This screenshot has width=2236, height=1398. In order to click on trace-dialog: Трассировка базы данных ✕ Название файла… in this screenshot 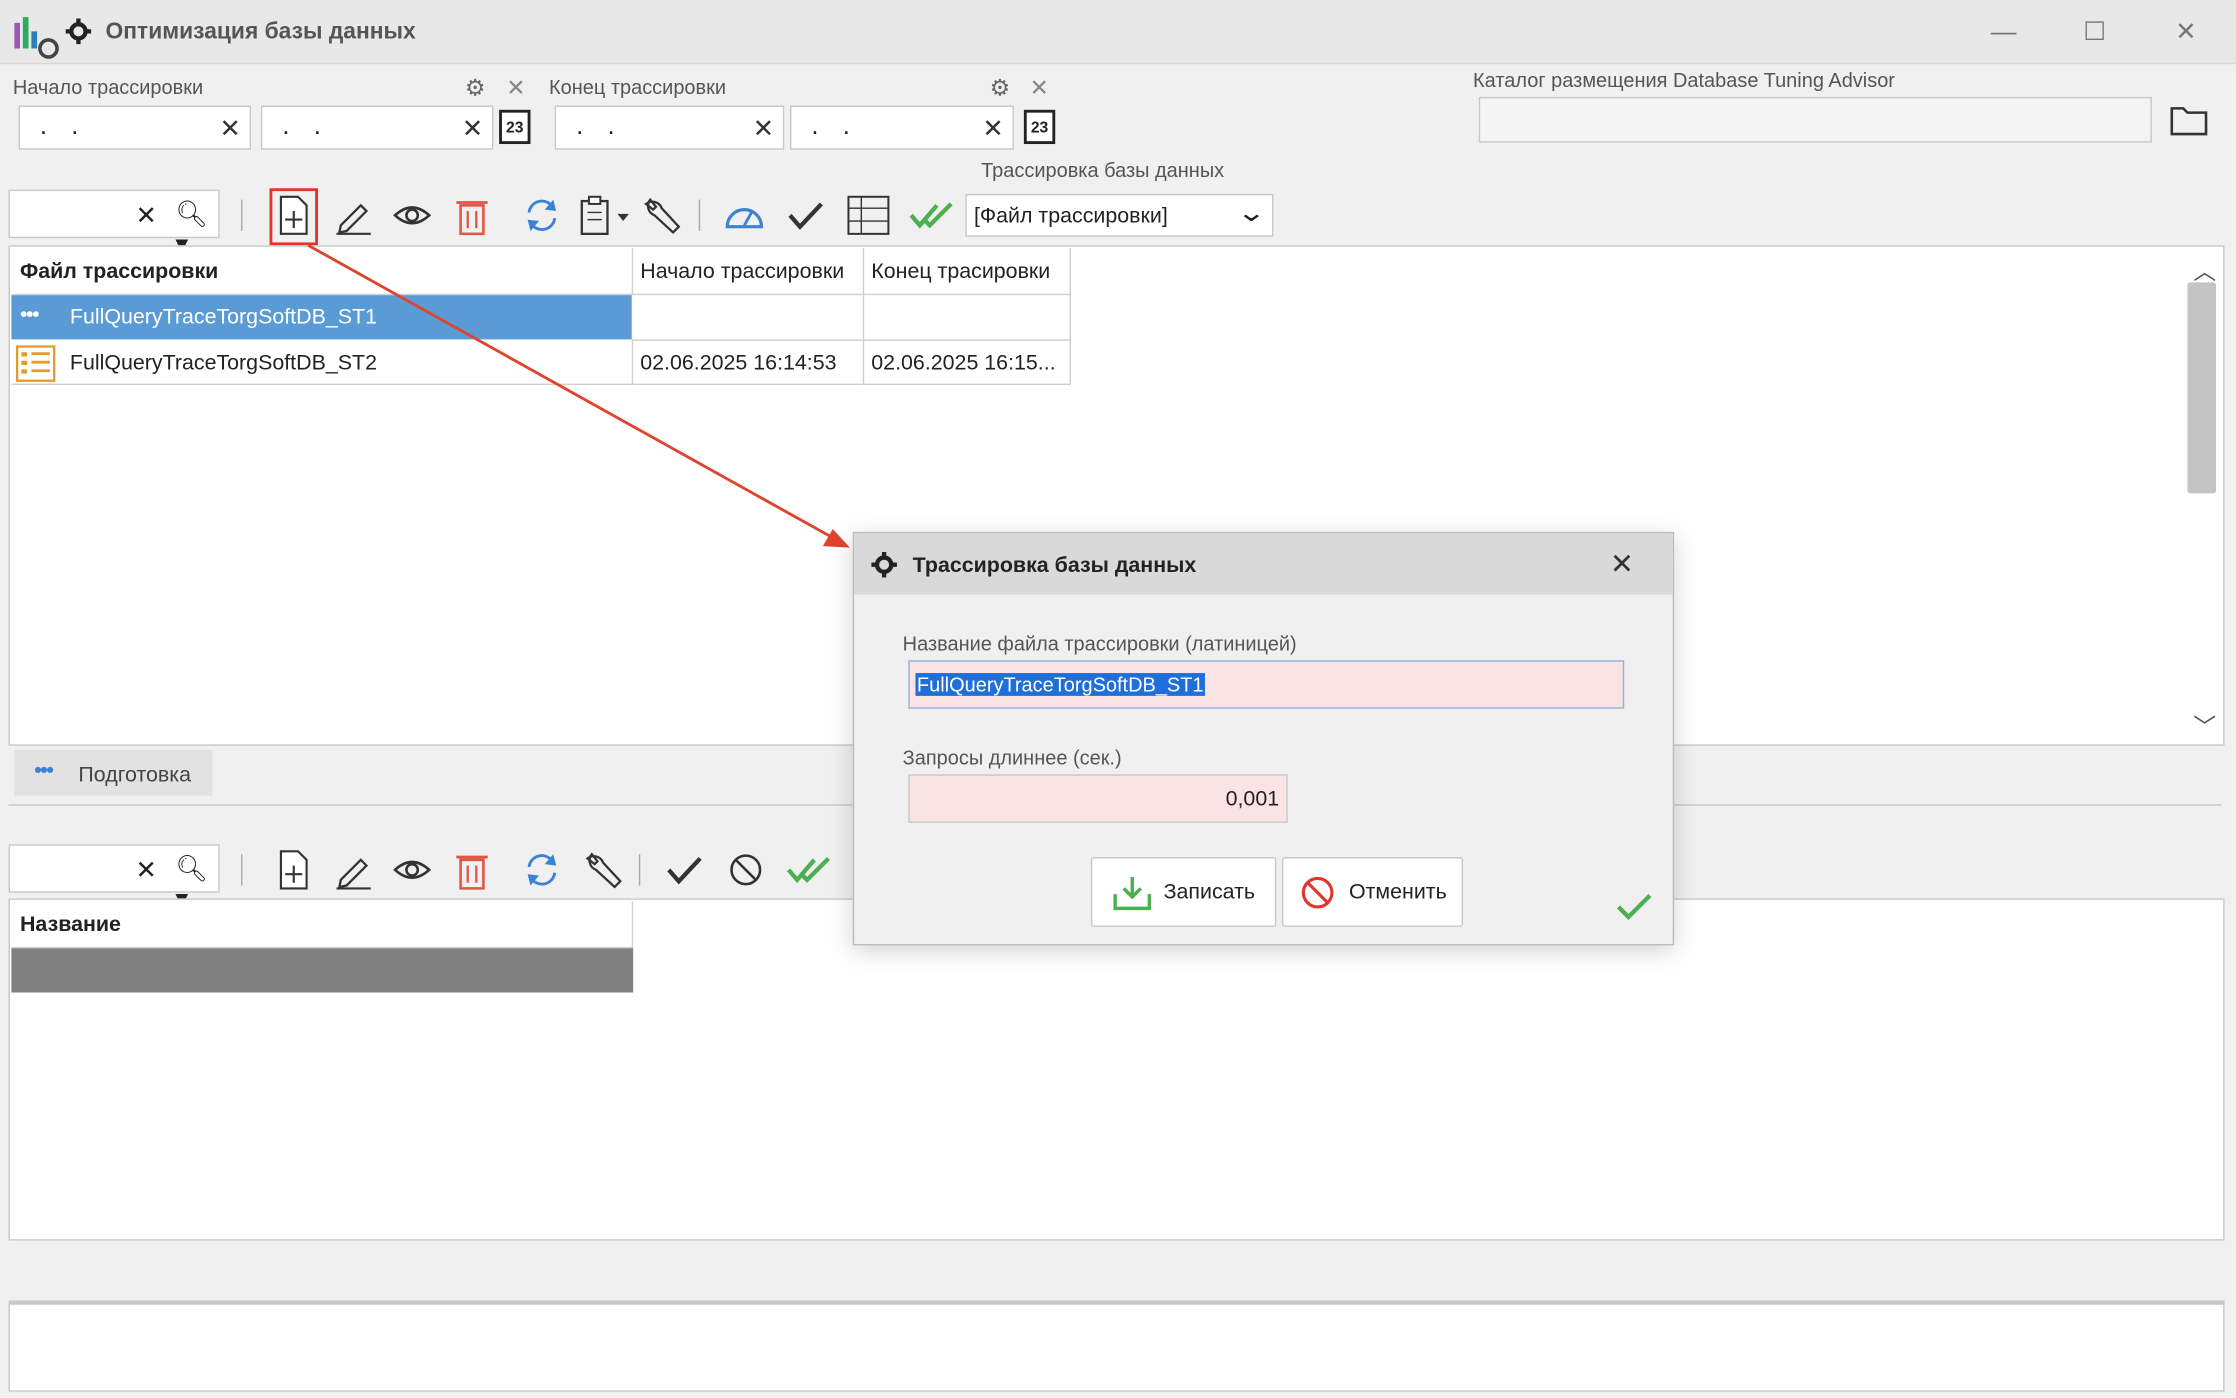, I will do `click(1263, 738)`.